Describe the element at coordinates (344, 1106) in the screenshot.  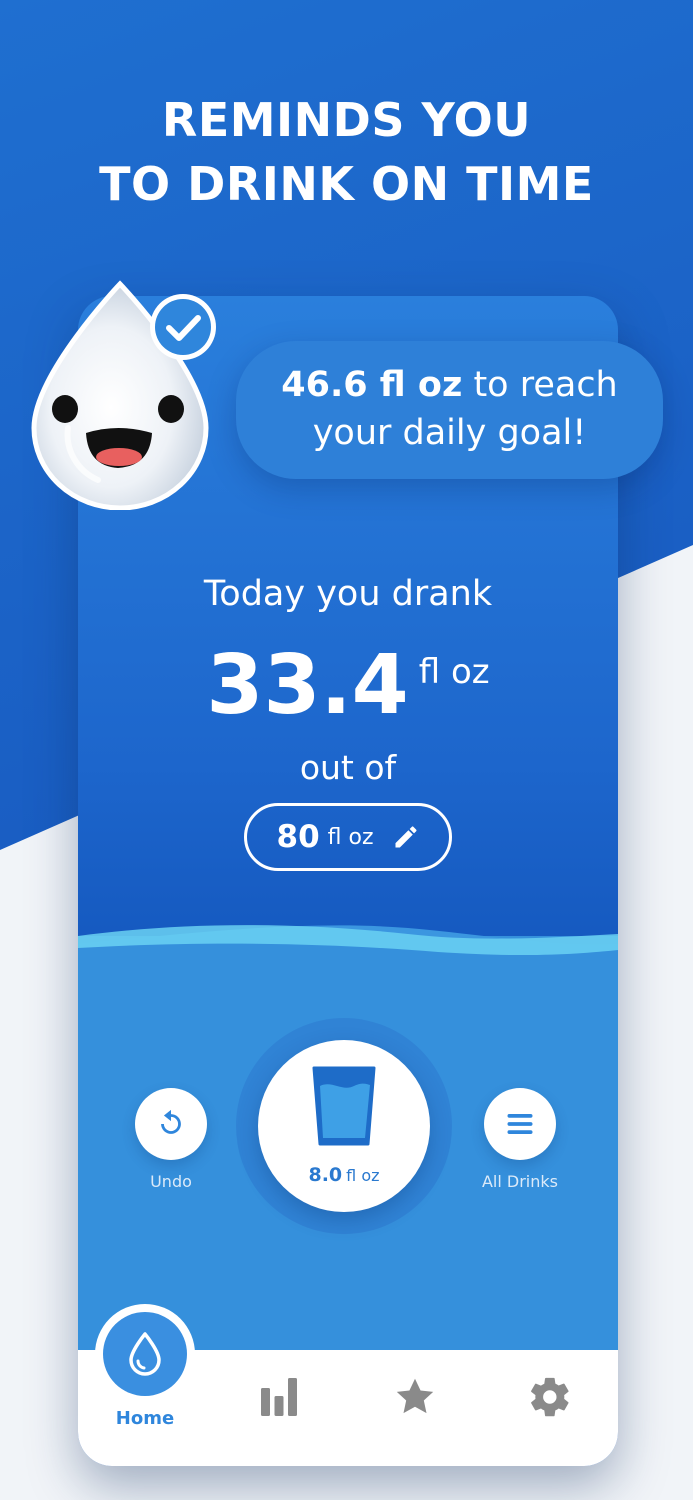
I see `glass-icon` at that location.